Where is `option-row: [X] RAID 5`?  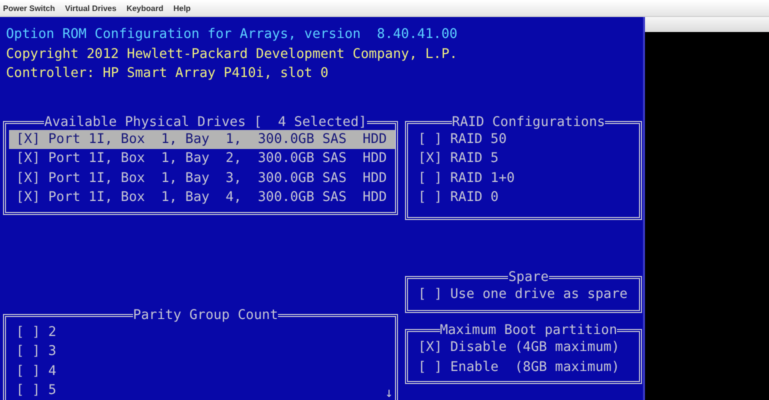 option-row: [X] RAID 5 is located at coordinates (458, 158).